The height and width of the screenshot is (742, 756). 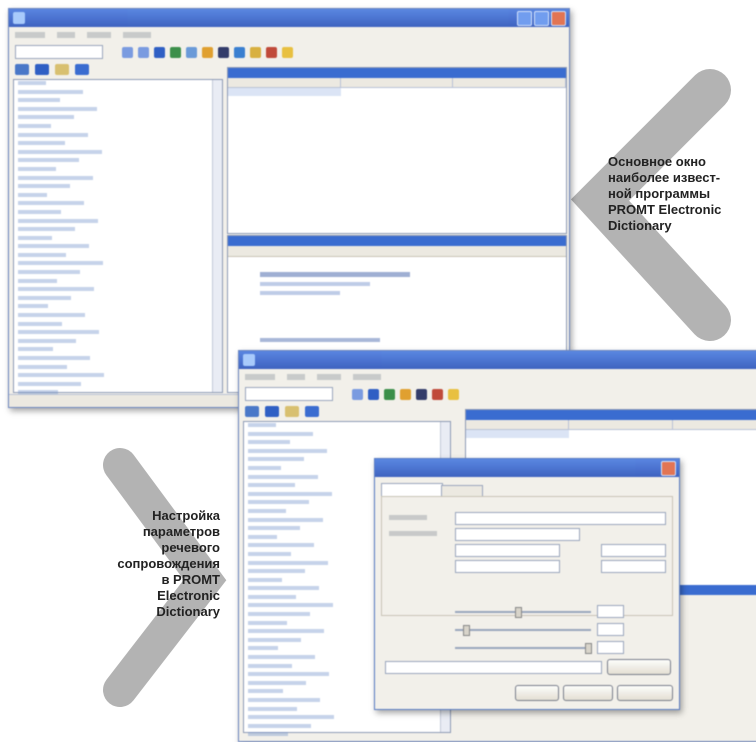 What do you see at coordinates (588, 693) in the screenshot?
I see `cancel-button` at bounding box center [588, 693].